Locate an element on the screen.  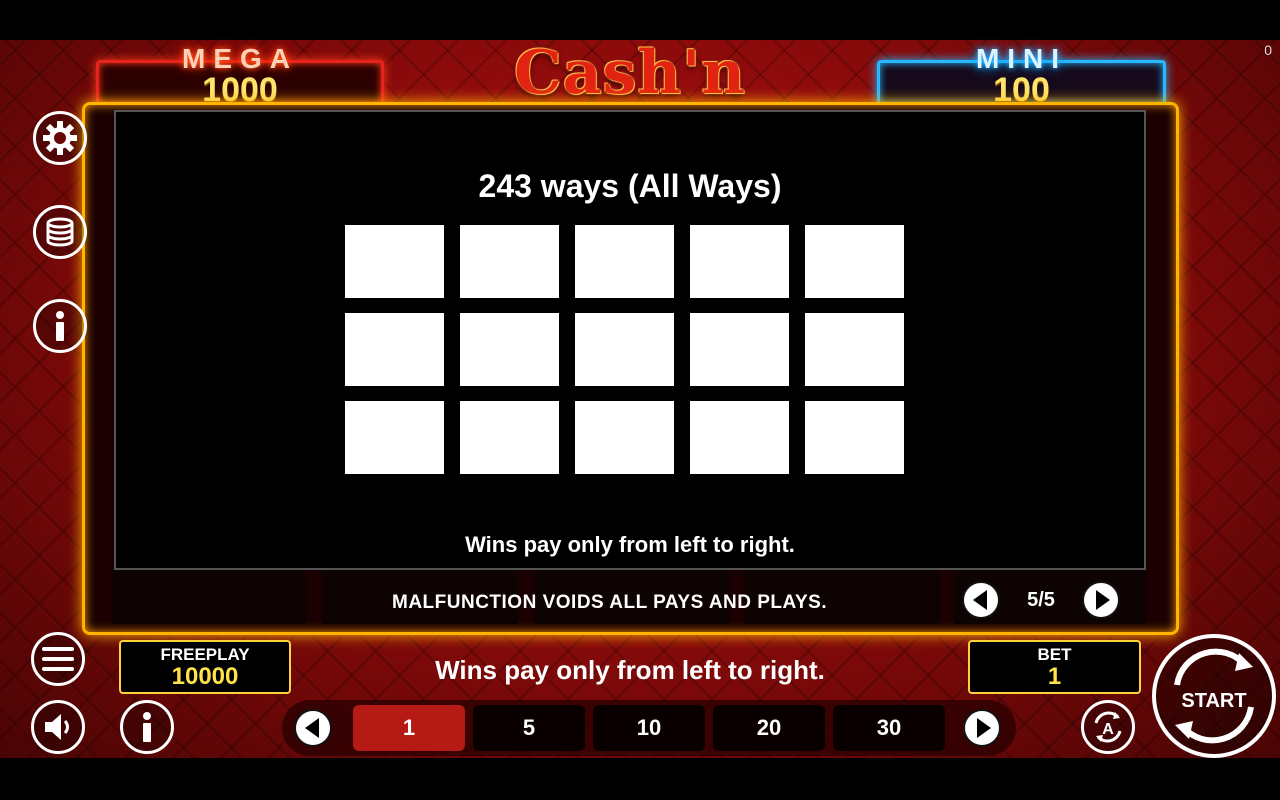
coins-button is located at coordinates (60, 232).